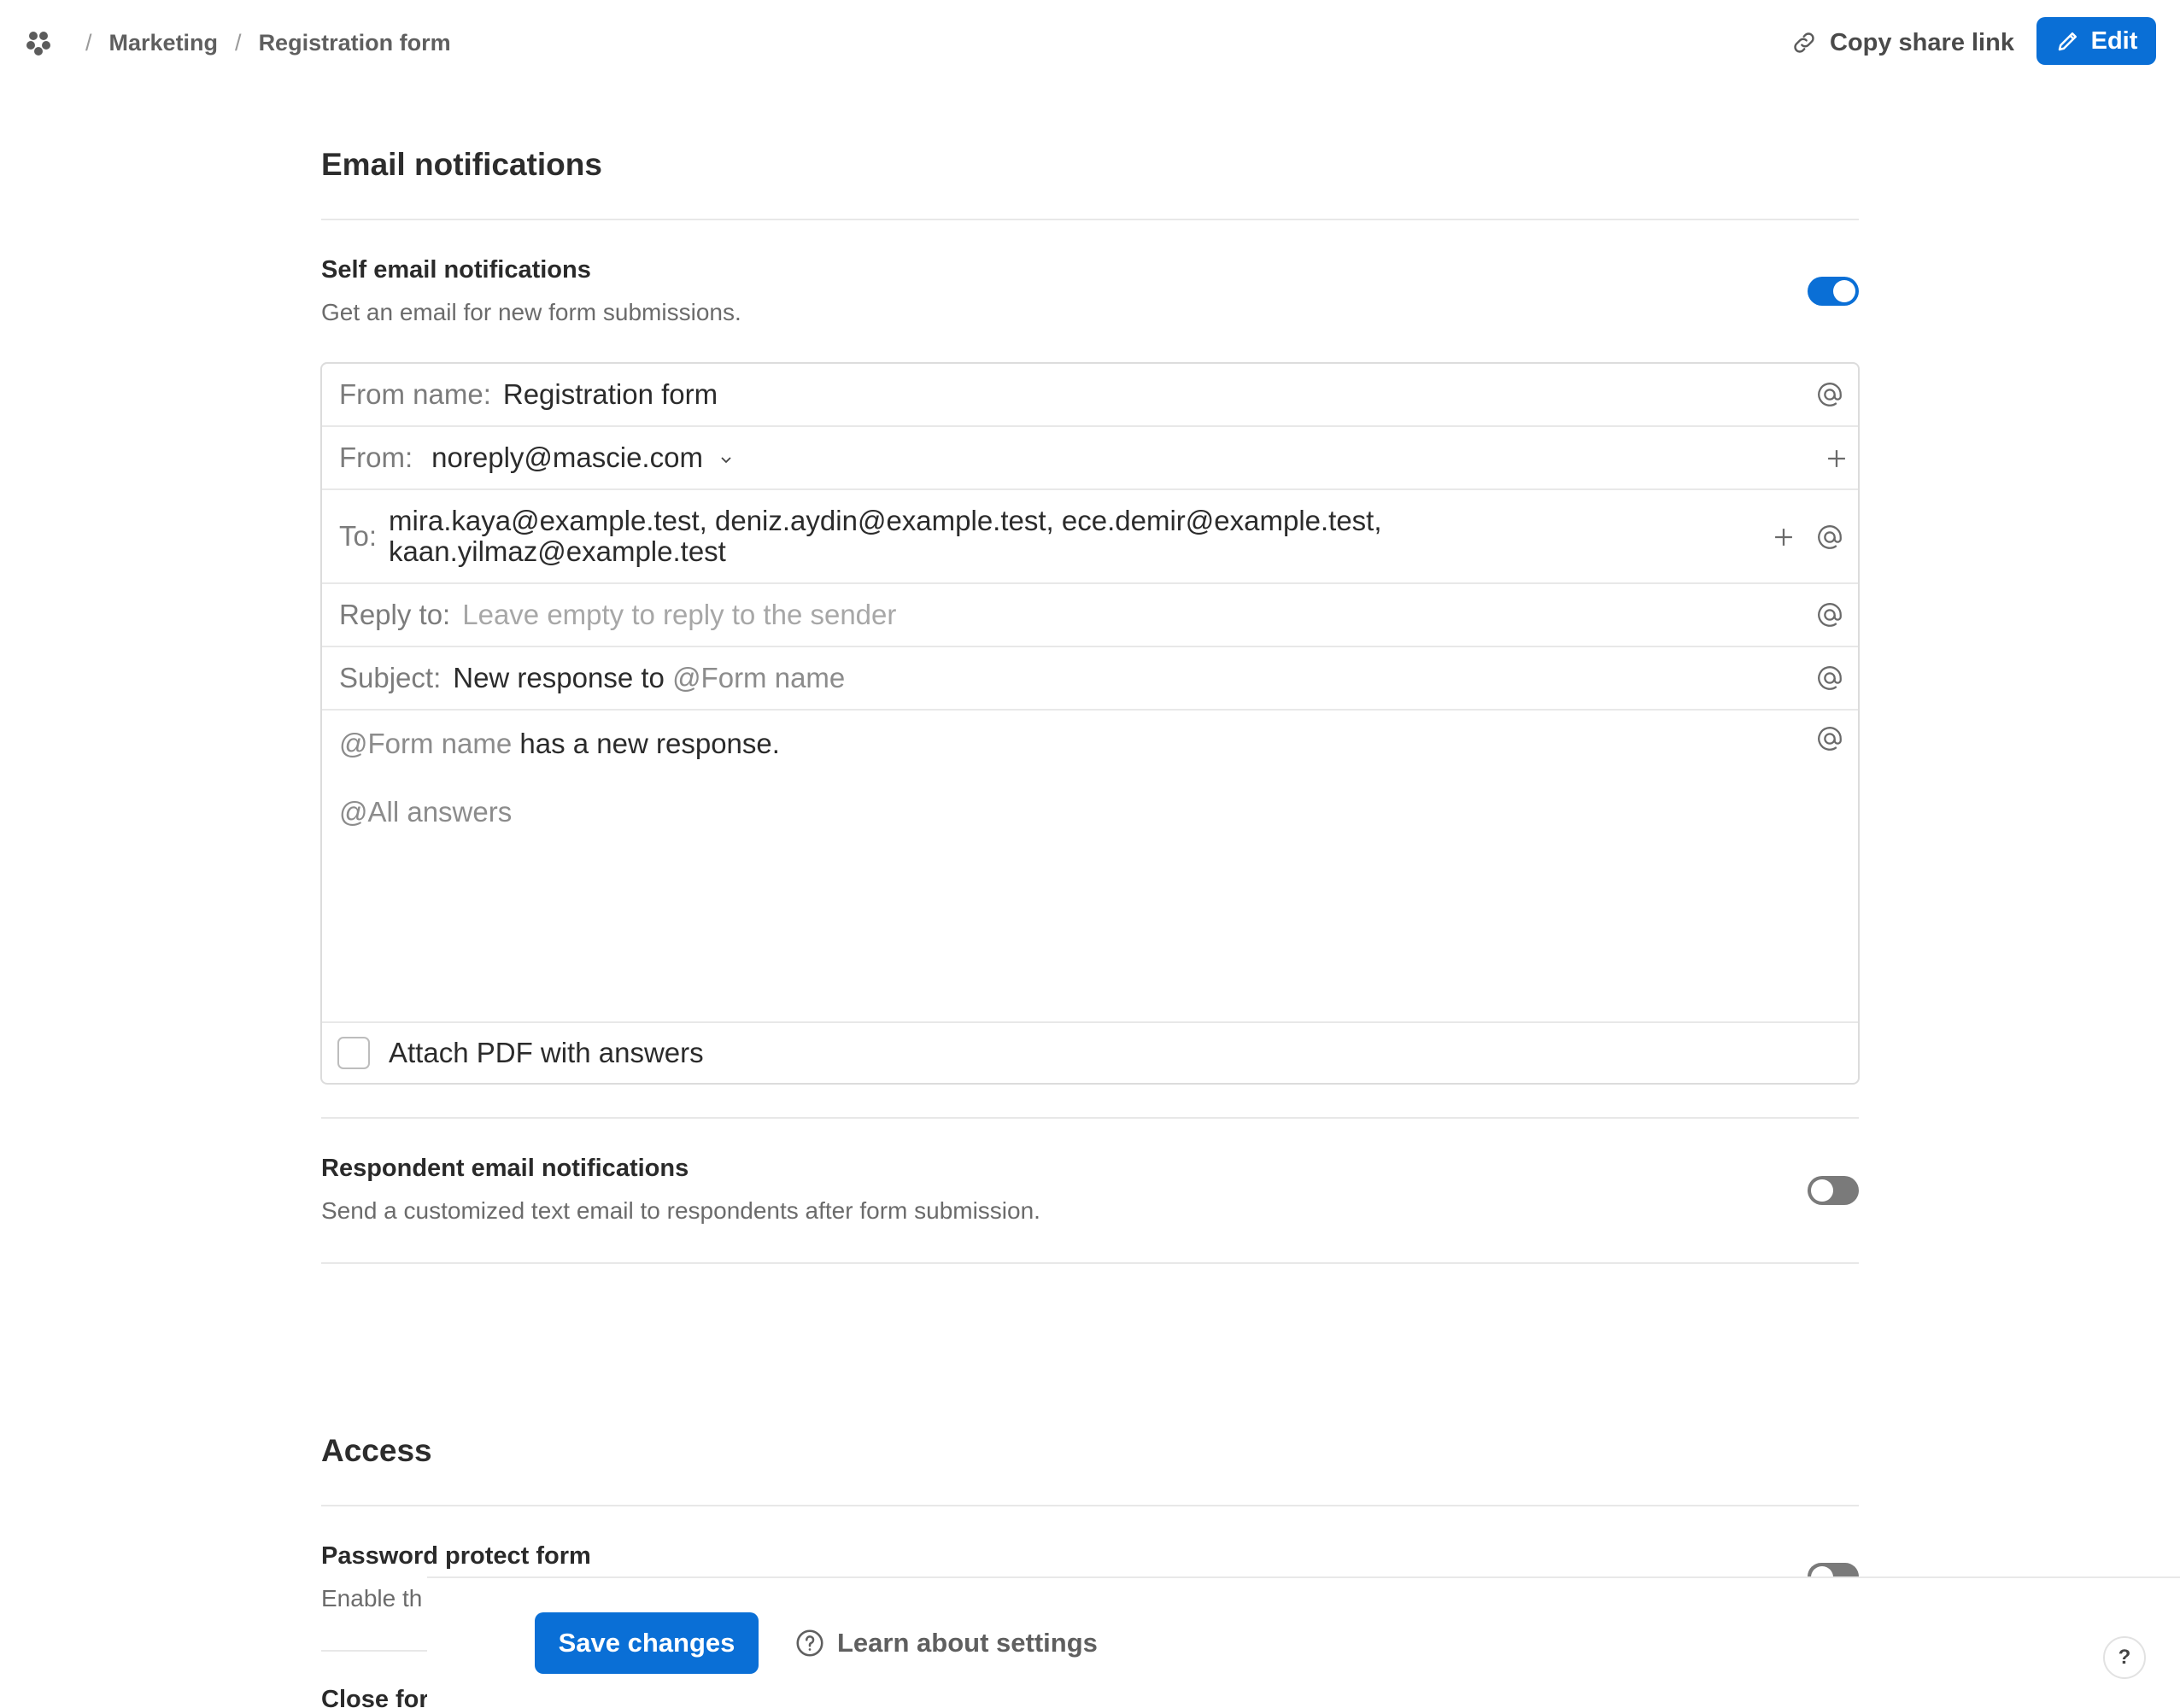 The image size is (2180, 1708). I want to click on attach-pdf-row: Attach PDF with answers, so click(1090, 1052).